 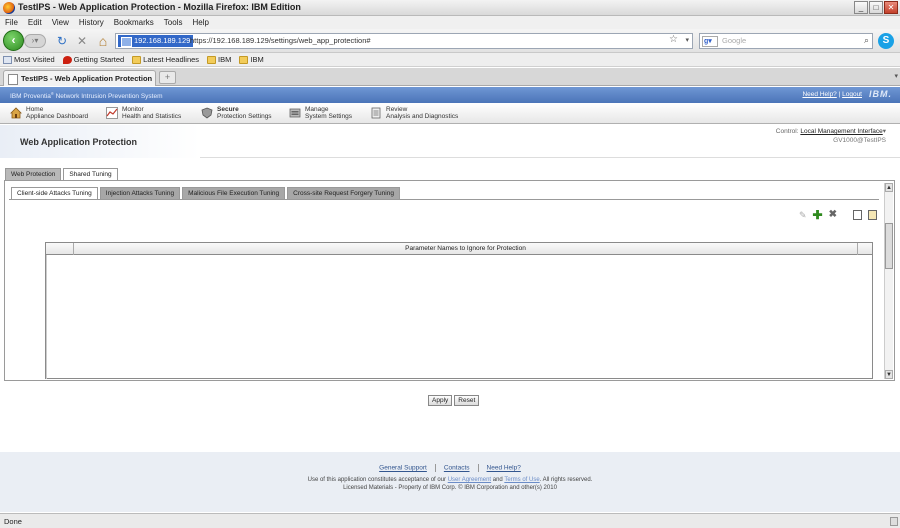 What do you see at coordinates (891, 7) in the screenshot?
I see `close-button: ✕` at bounding box center [891, 7].